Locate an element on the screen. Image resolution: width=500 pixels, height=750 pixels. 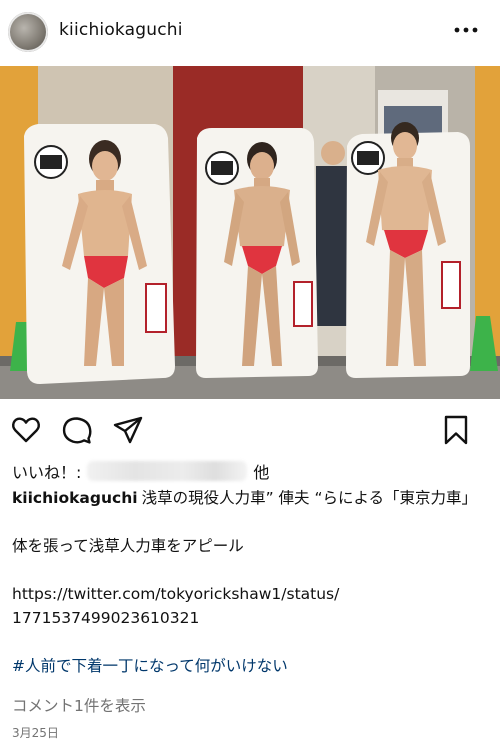
caption-line-1: 浅草の現役人力車” 俥夫 “らによる「東京力車」 is located at coordinates (309, 498).